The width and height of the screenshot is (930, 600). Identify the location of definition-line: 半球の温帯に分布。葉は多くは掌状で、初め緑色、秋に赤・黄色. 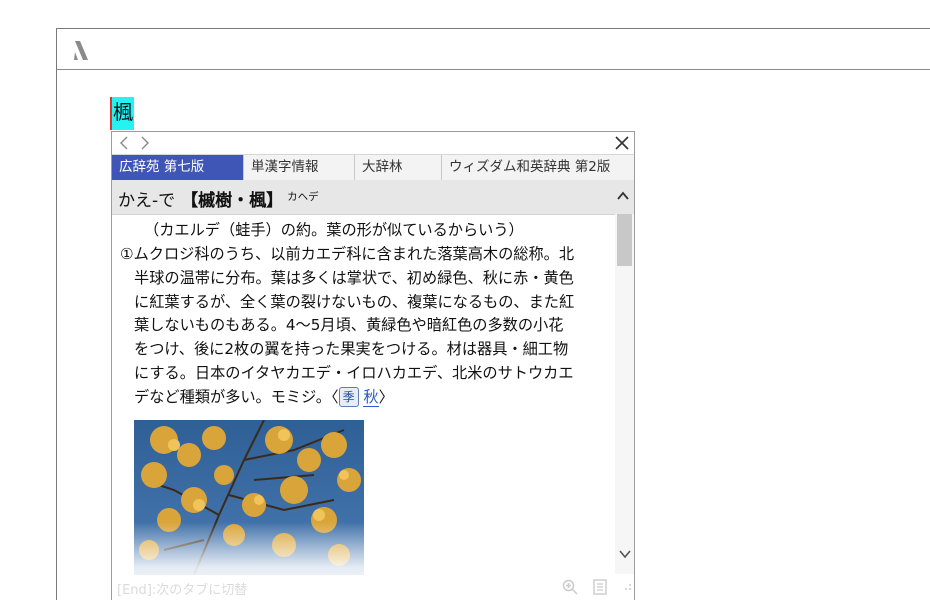
(354, 277).